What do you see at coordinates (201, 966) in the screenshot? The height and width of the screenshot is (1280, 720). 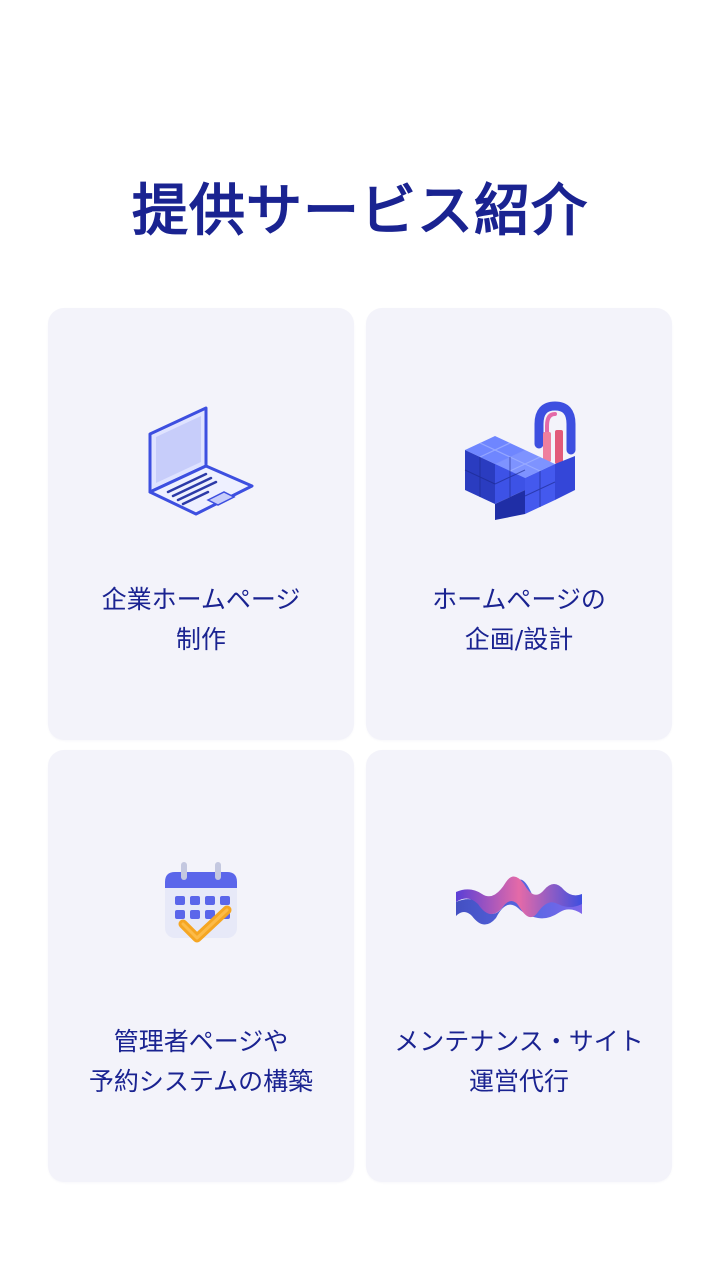 I see `service-card-admin-reservation: 管理者ページや 予約システムの構築` at bounding box center [201, 966].